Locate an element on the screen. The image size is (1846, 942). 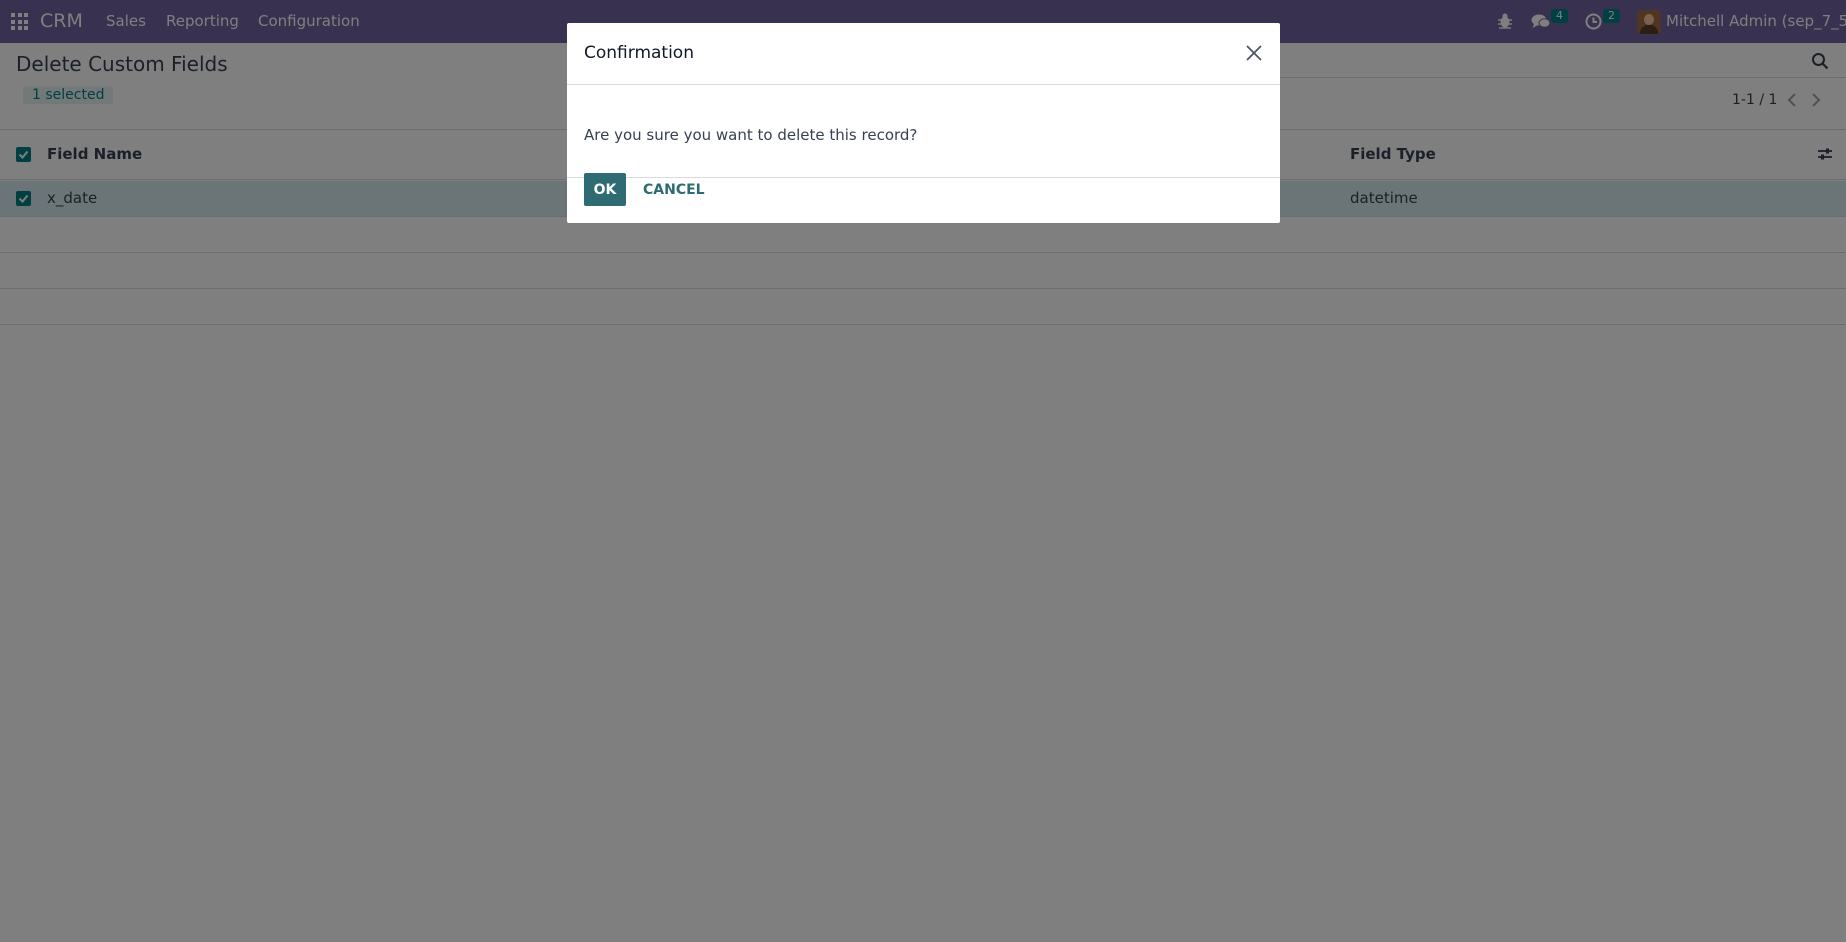
dialog-title: Confirmation is located at coordinates (639, 53).